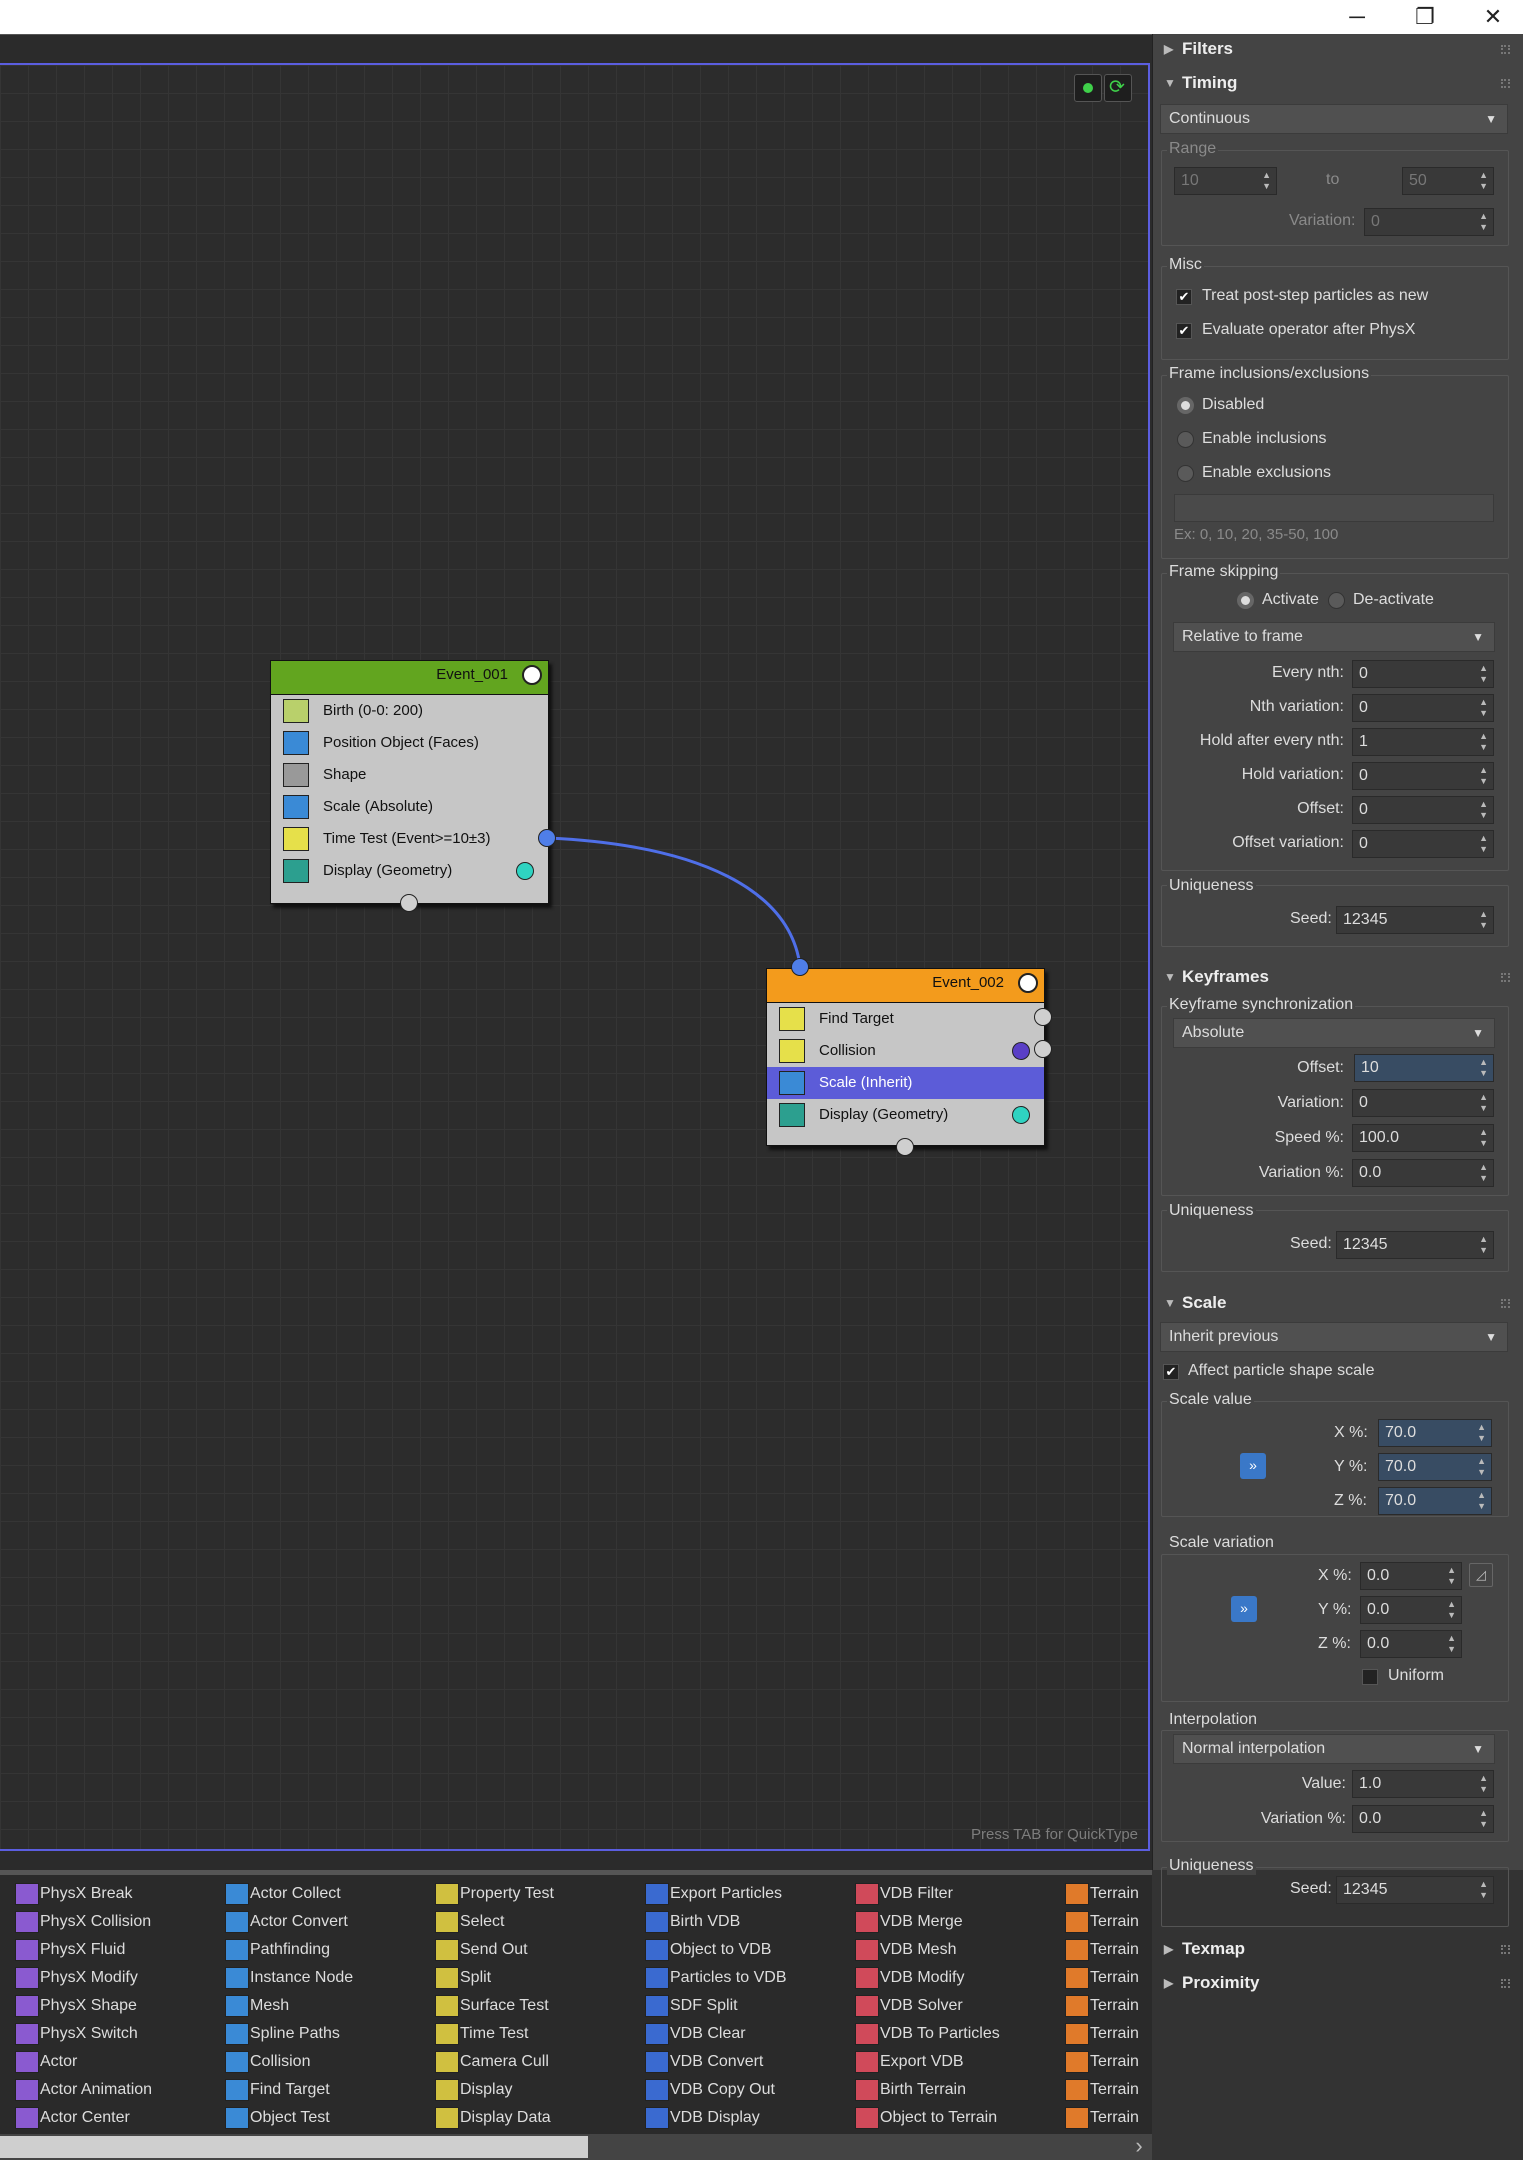 This screenshot has width=1523, height=2160. What do you see at coordinates (409, 871) in the screenshot?
I see `operator-row: Display (Geometry)` at bounding box center [409, 871].